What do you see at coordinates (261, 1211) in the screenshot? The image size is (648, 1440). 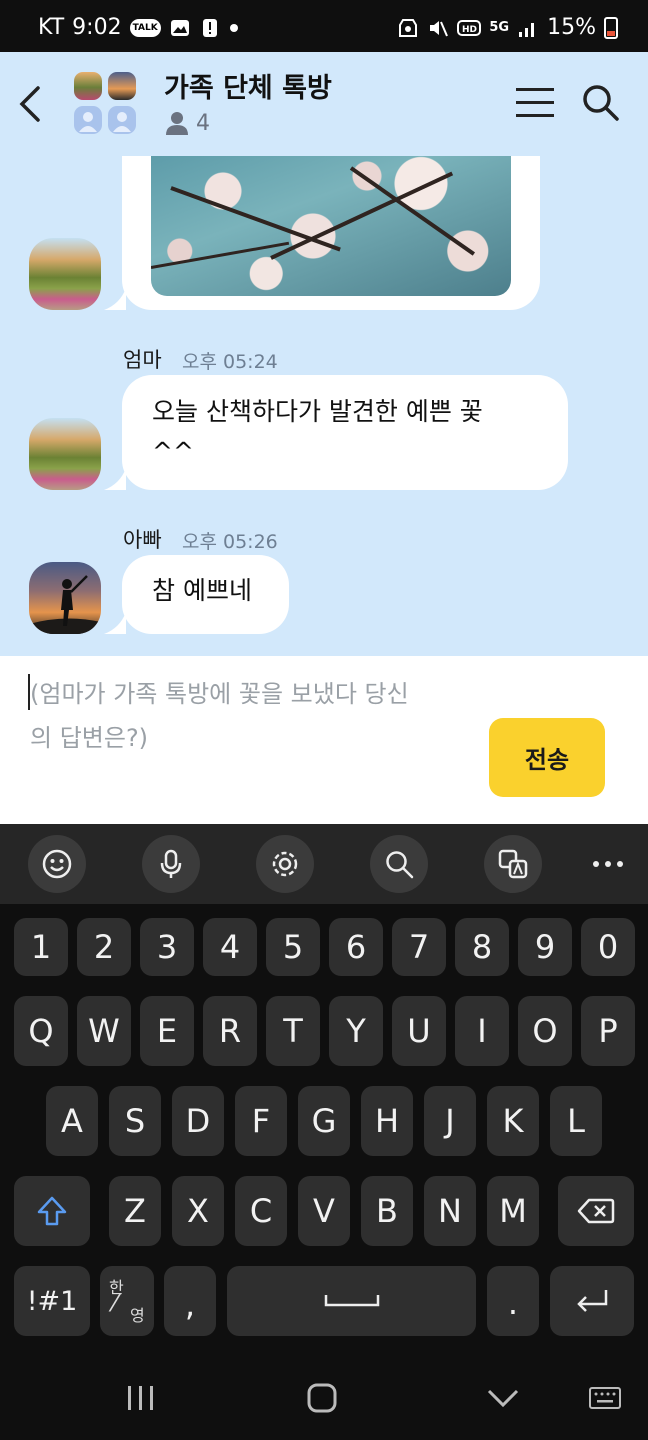 I see `key-c: C` at bounding box center [261, 1211].